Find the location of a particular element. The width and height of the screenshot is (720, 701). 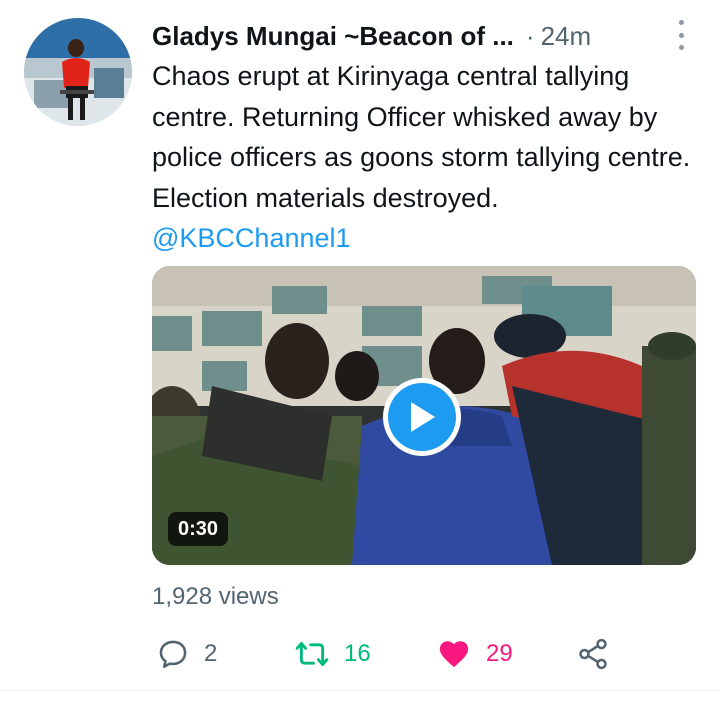

view-count: 1,928 views is located at coordinates (215, 596).